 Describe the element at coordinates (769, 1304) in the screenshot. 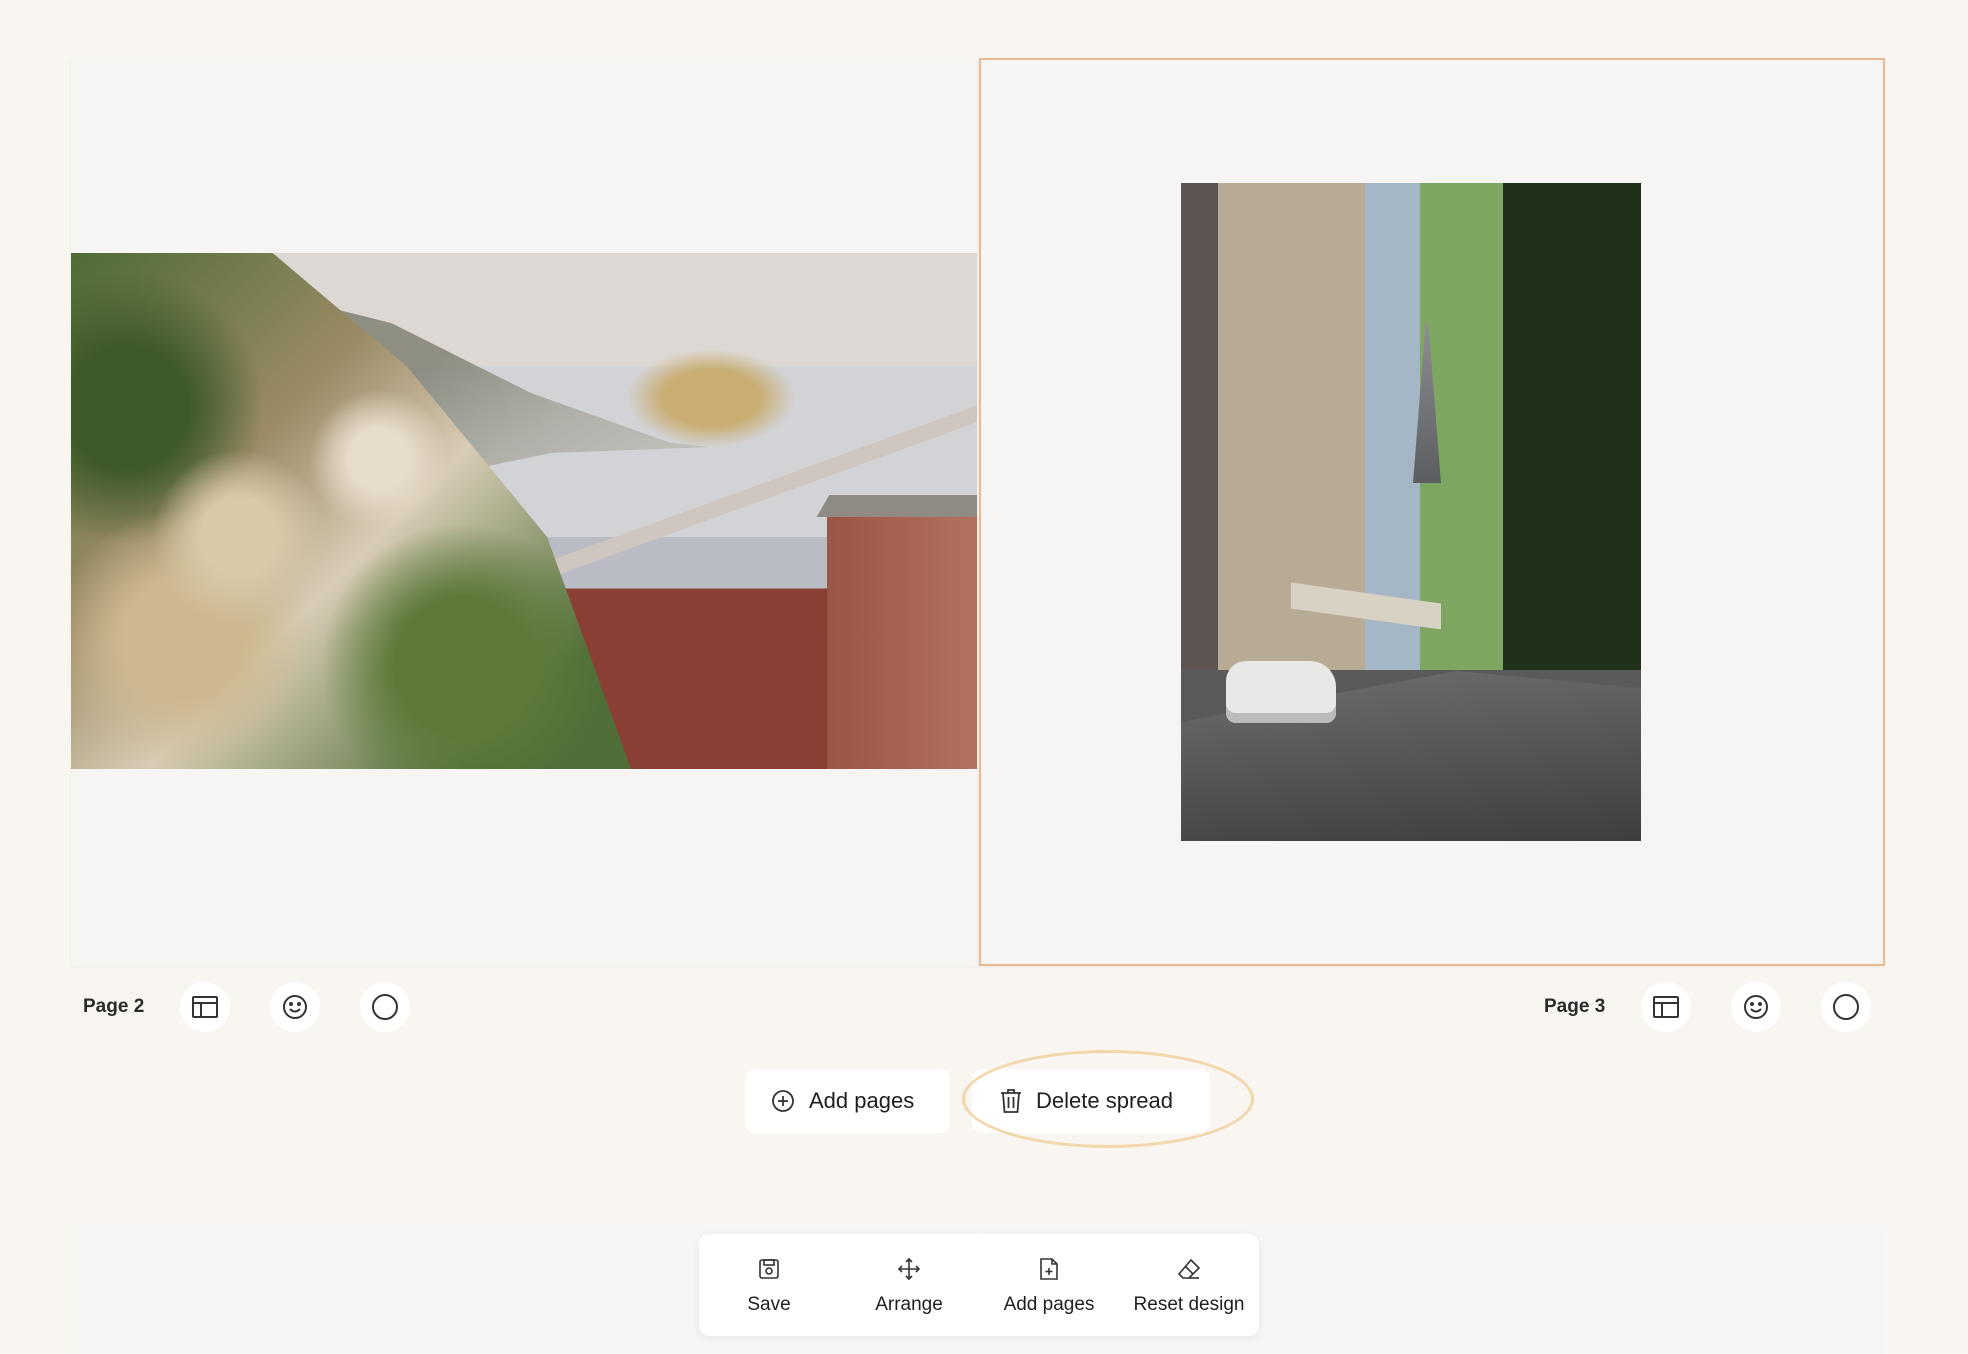

I see `save-label: Save` at that location.